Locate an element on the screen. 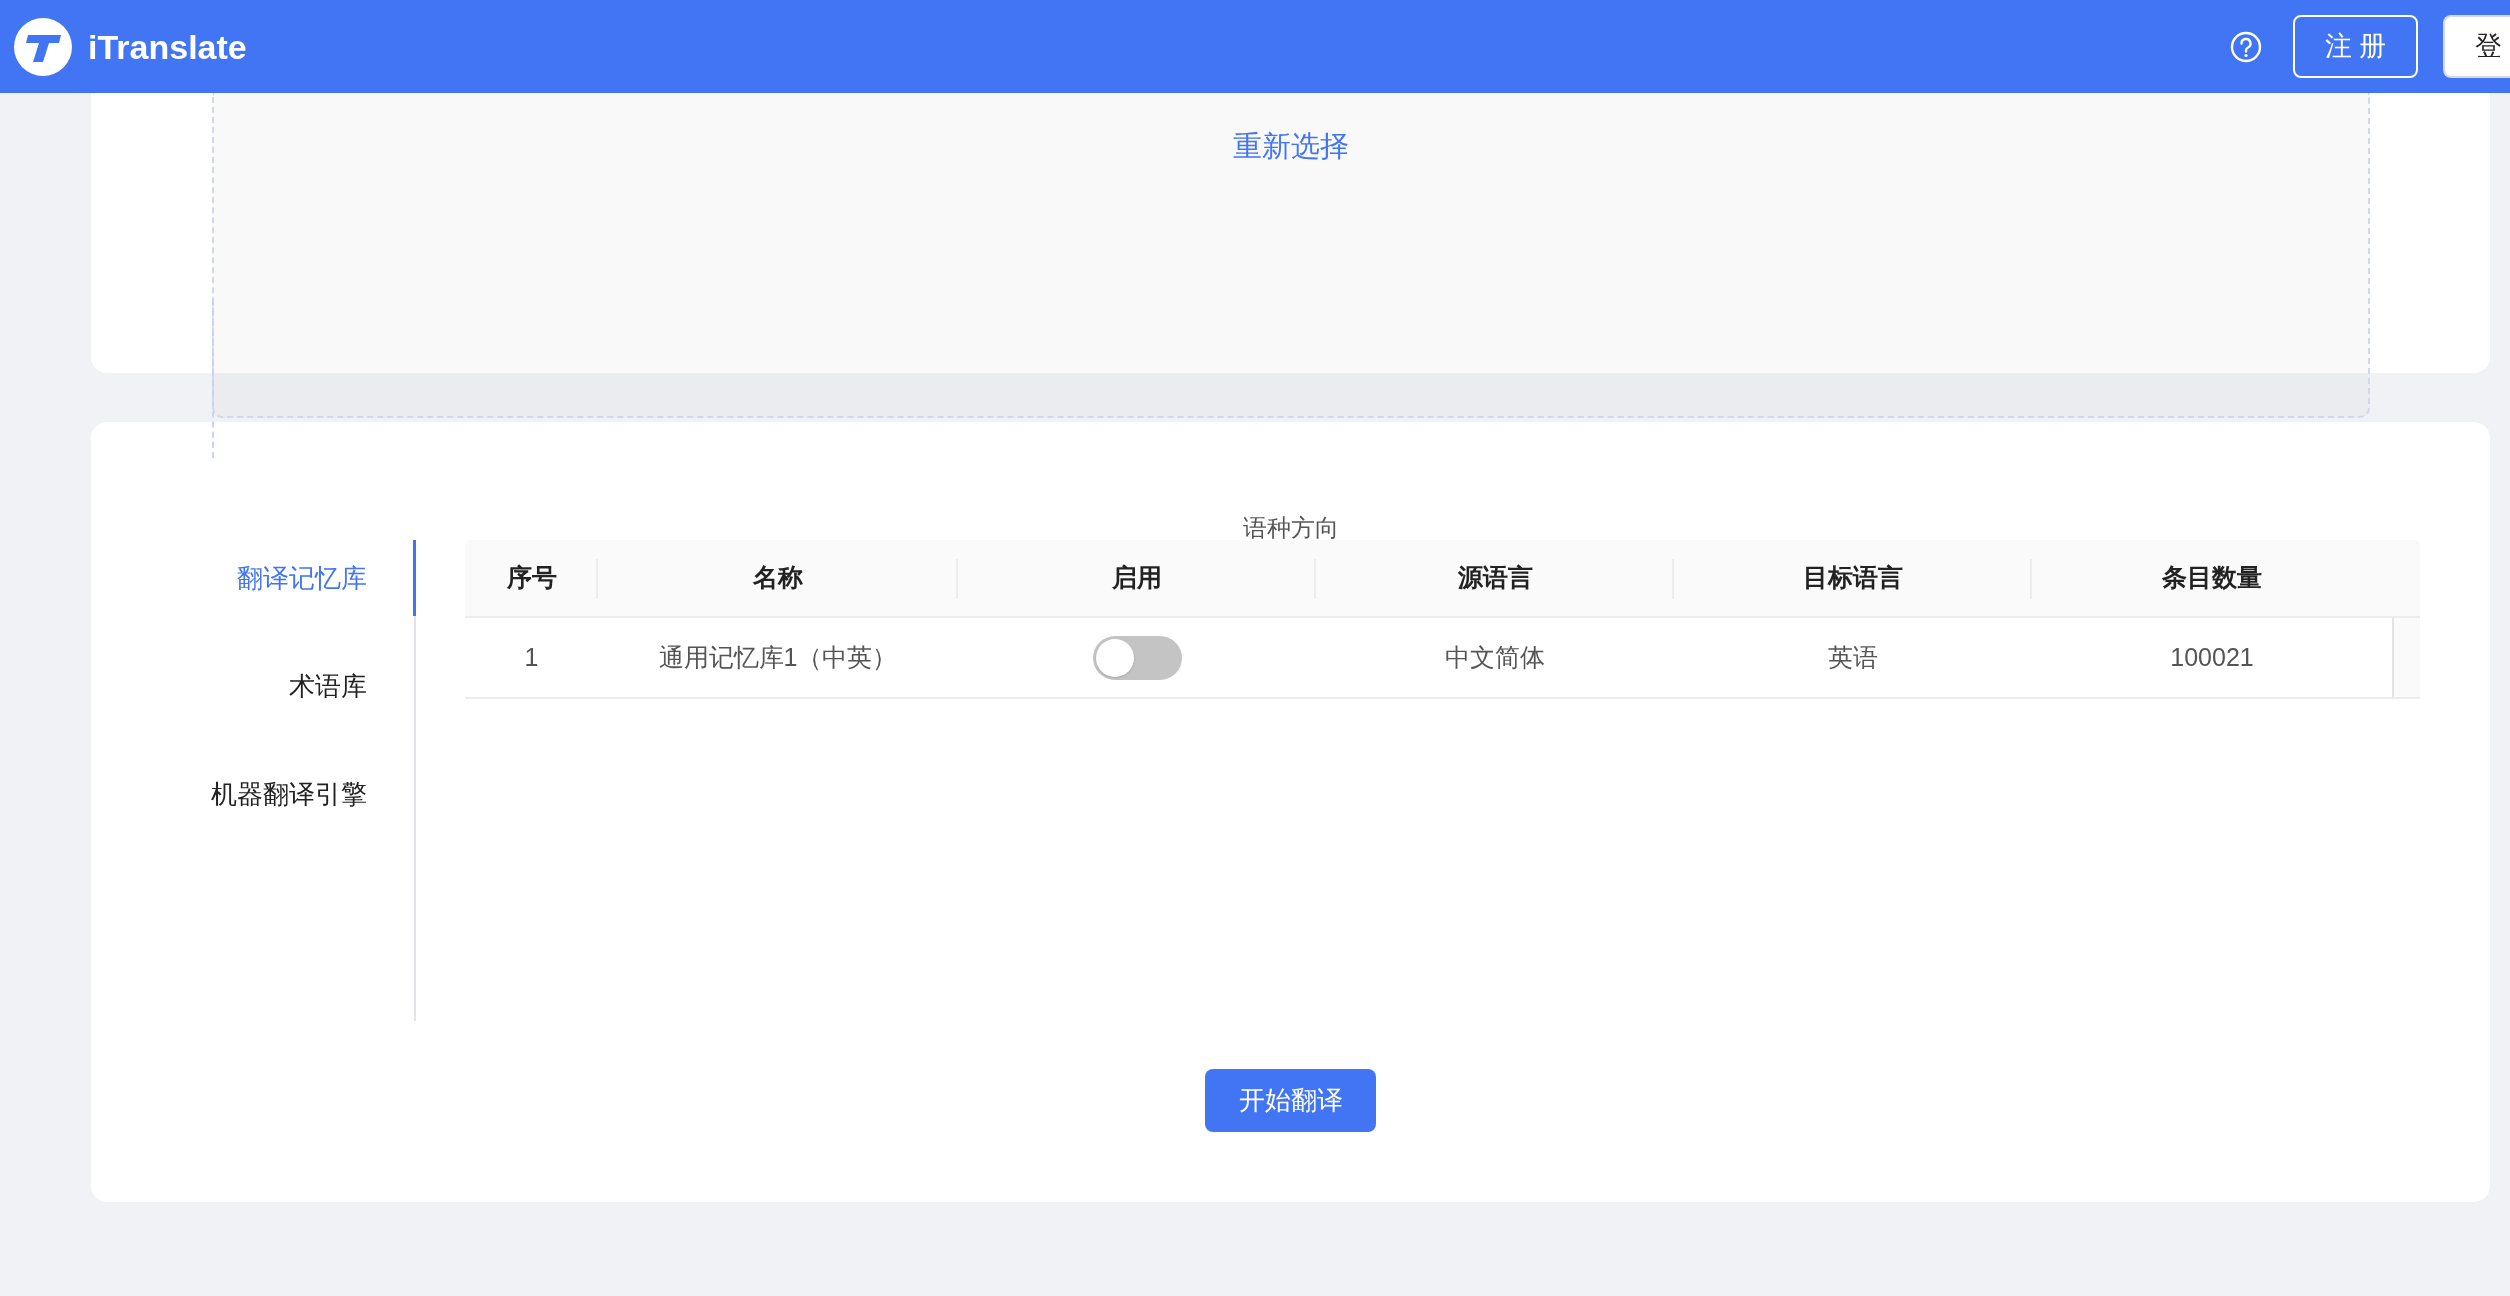 This screenshot has height=1296, width=2510. column-header: 目标语言 is located at coordinates (1853, 578).